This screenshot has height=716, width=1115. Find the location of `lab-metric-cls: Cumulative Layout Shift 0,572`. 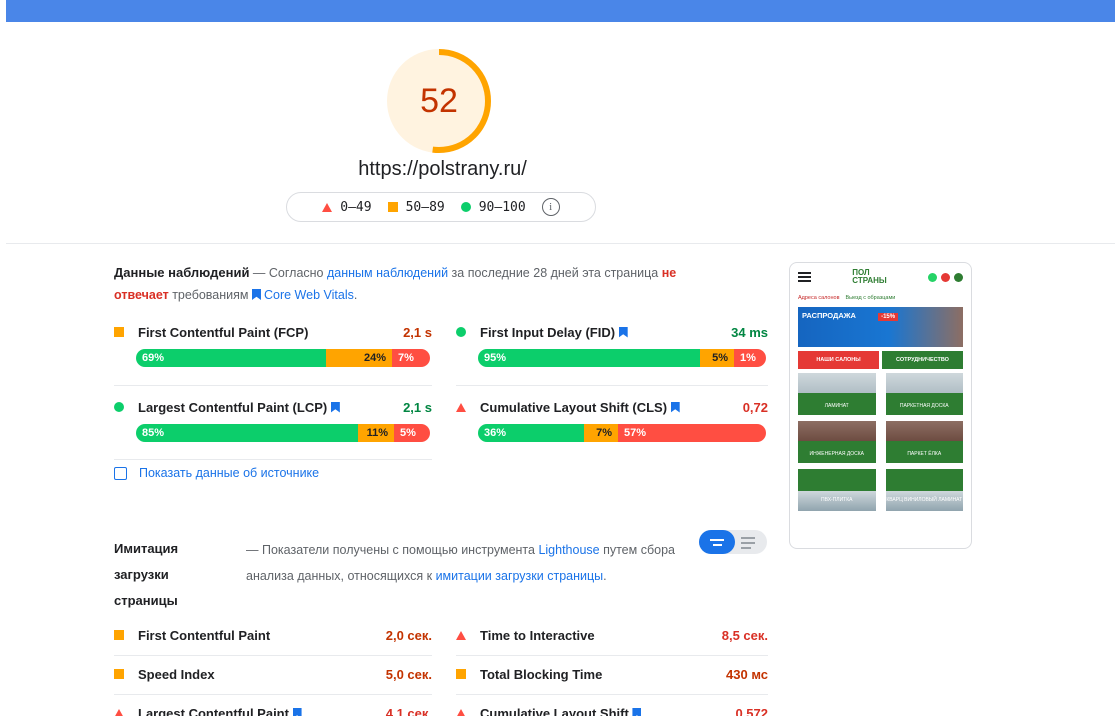

lab-metric-cls: Cumulative Layout Shift 0,572 is located at coordinates (612, 706).